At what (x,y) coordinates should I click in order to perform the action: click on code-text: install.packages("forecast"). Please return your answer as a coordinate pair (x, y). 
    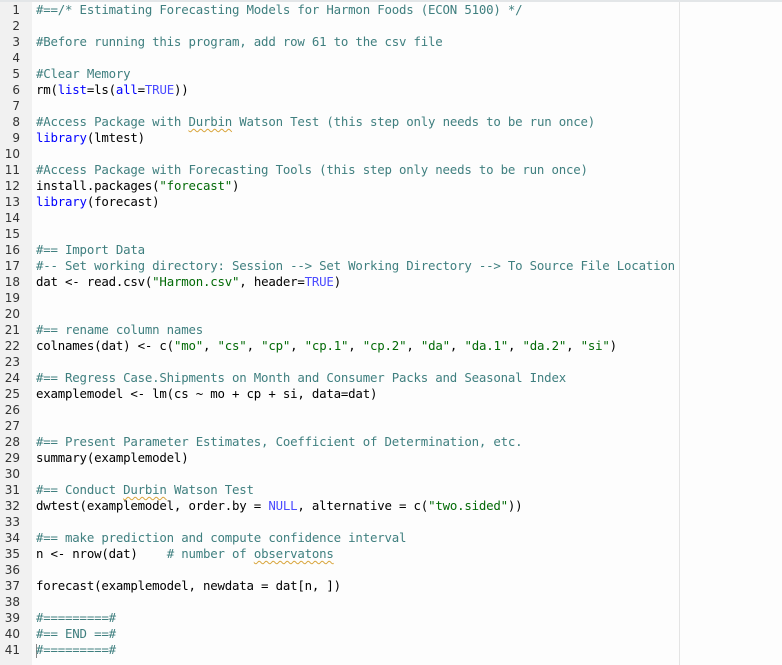
    Looking at the image, I should click on (138, 186).